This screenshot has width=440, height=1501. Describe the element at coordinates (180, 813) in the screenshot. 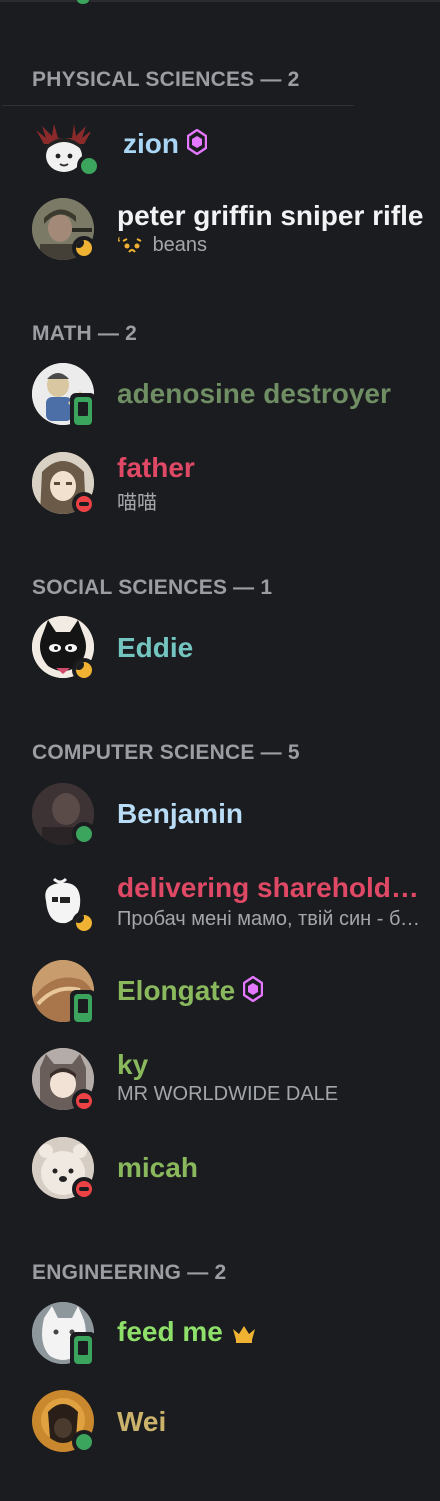

I see `member-name: Benjamin` at that location.